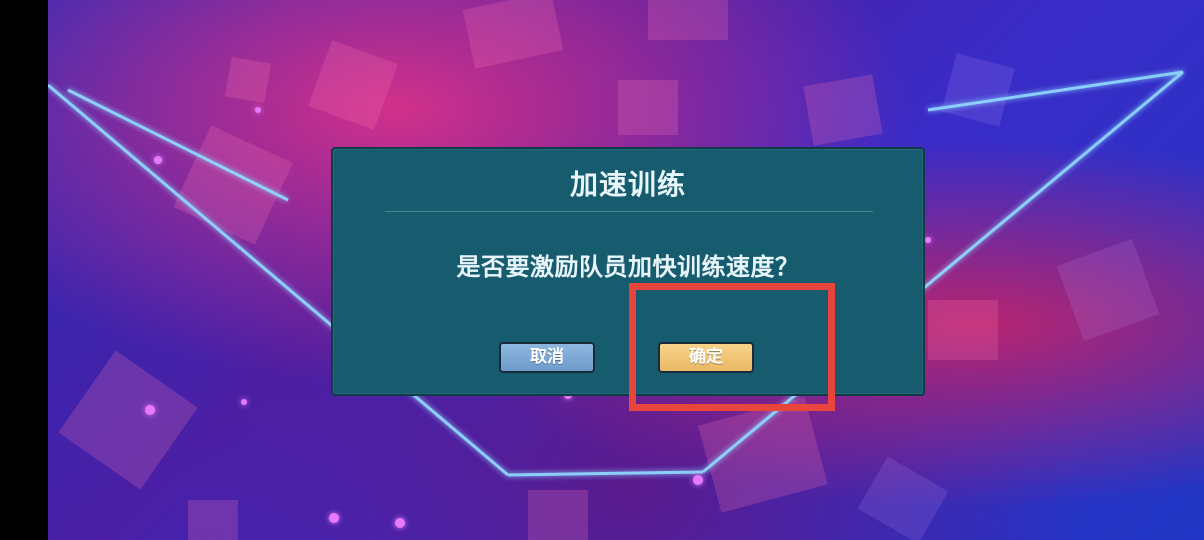 Image resolution: width=1204 pixels, height=540 pixels. Describe the element at coordinates (628, 267) in the screenshot. I see `dialog-message: 是否要激励队员加快训练速度？` at that location.